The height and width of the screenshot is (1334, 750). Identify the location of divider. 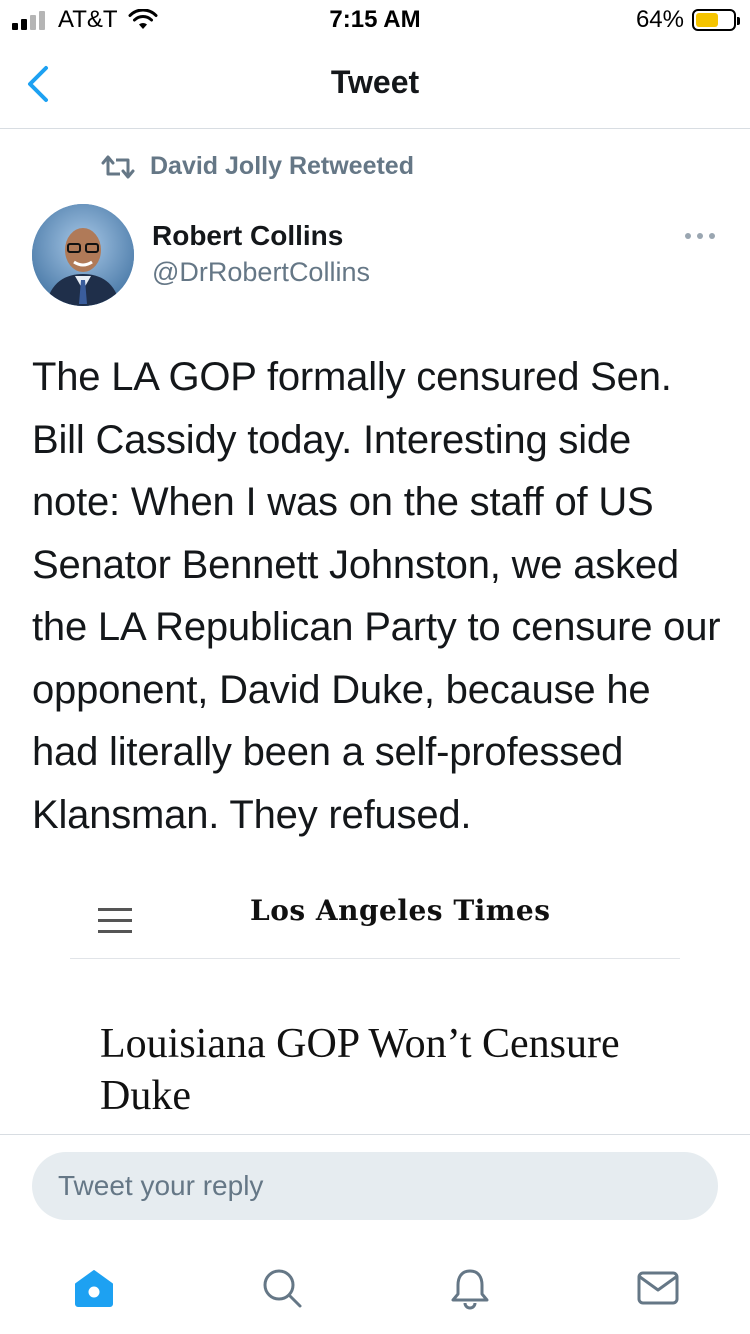
(375, 1134).